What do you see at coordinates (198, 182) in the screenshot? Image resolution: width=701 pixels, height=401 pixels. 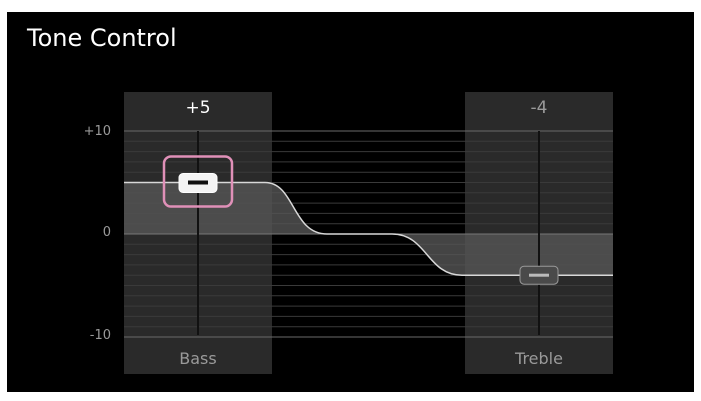 I see `bass-knob-grip` at bounding box center [198, 182].